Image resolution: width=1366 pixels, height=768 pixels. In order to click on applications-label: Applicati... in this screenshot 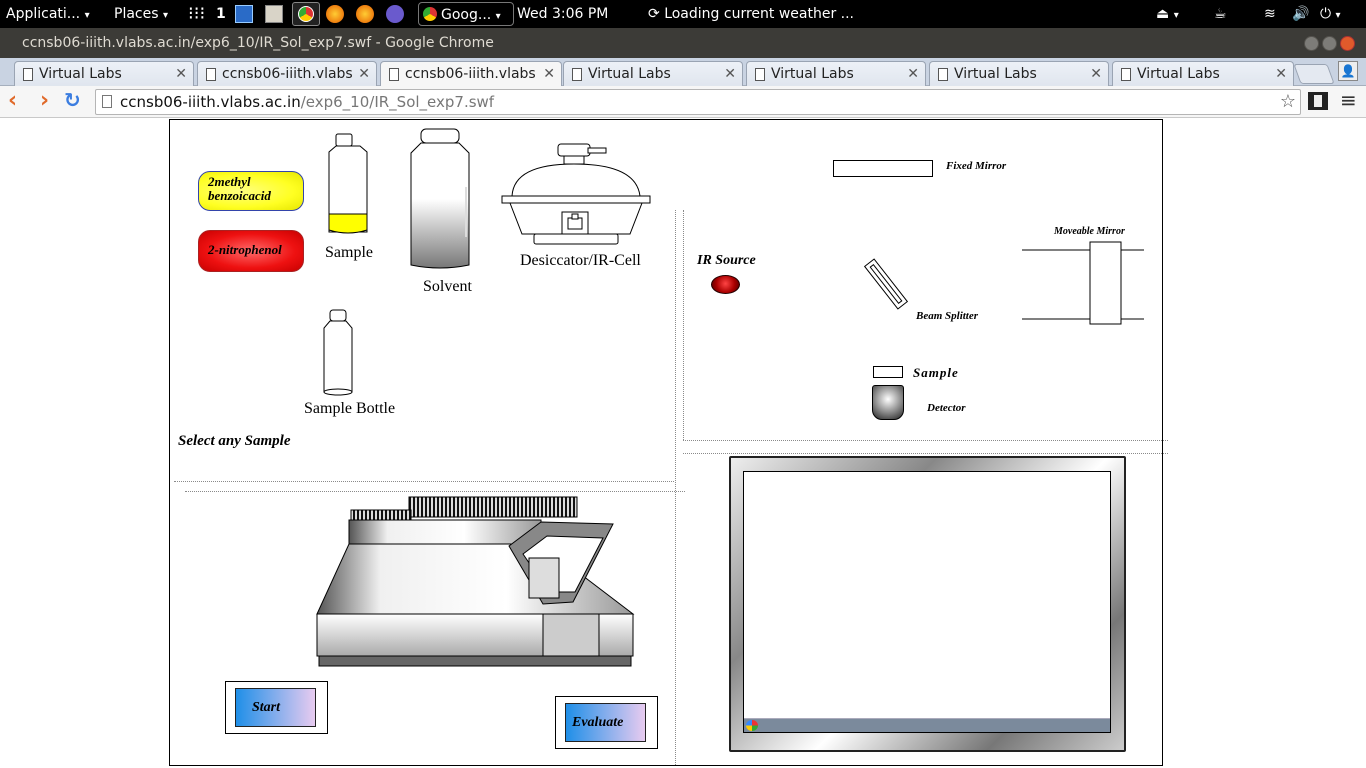, I will do `click(43, 14)`.